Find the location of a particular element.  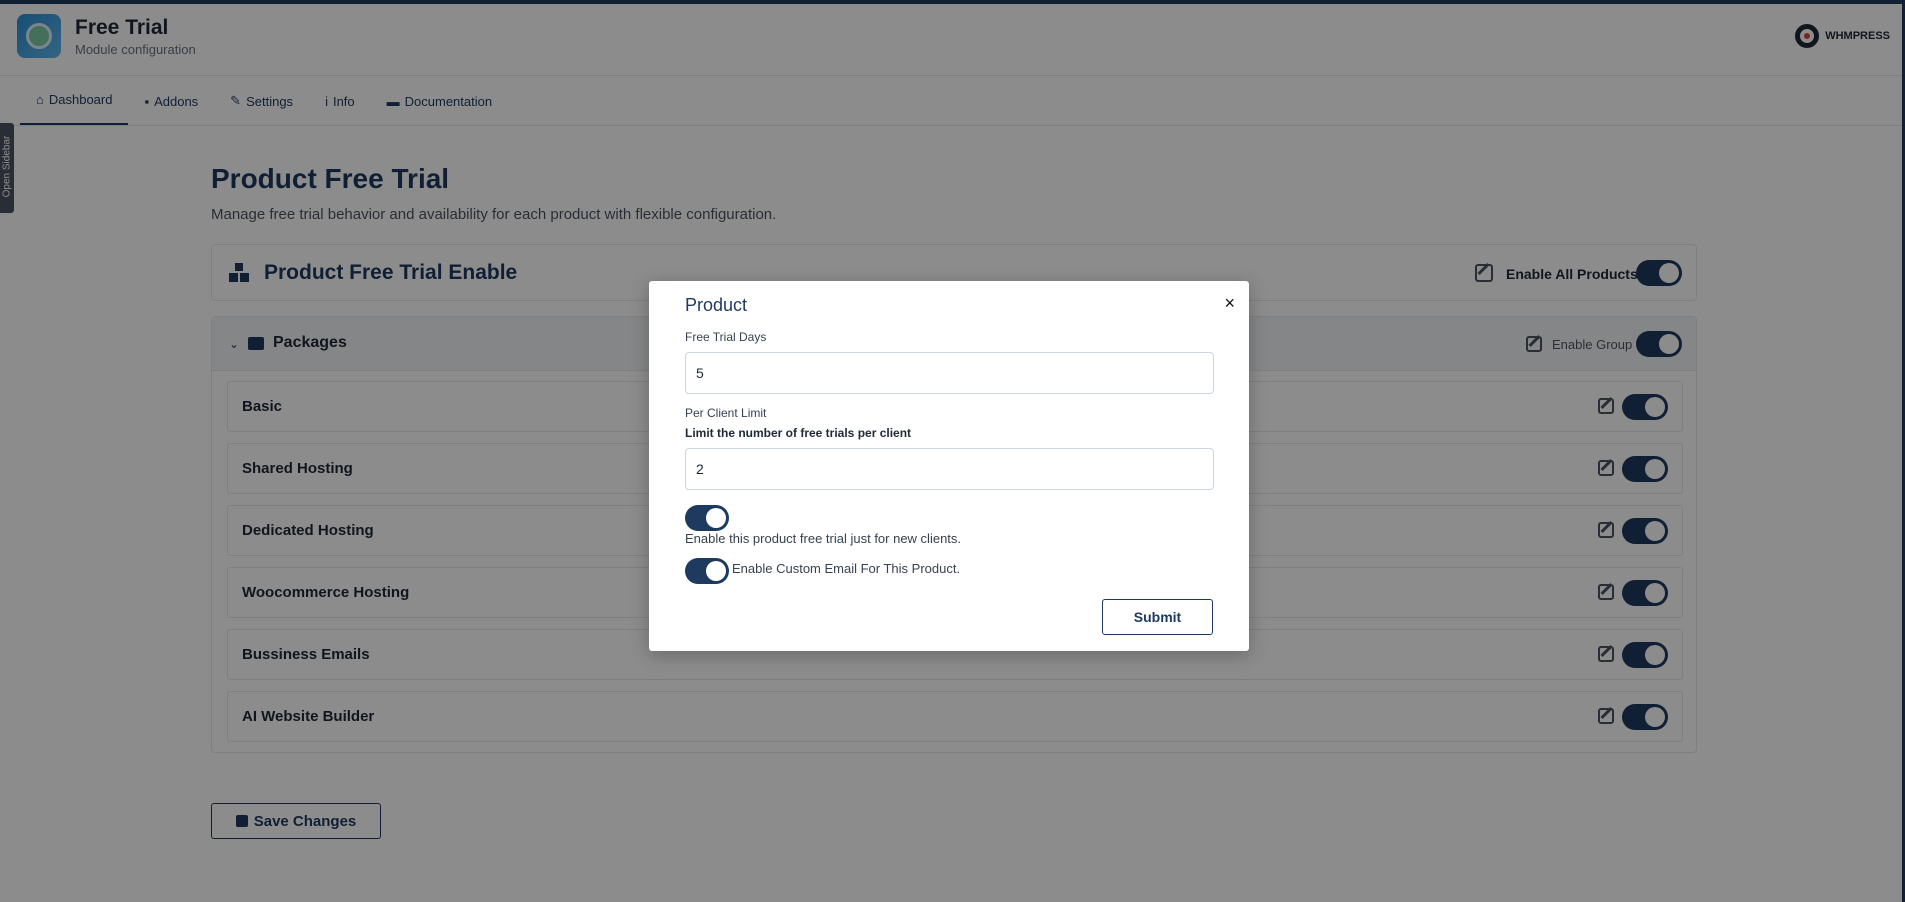

submit-button: Submit is located at coordinates (1157, 617).